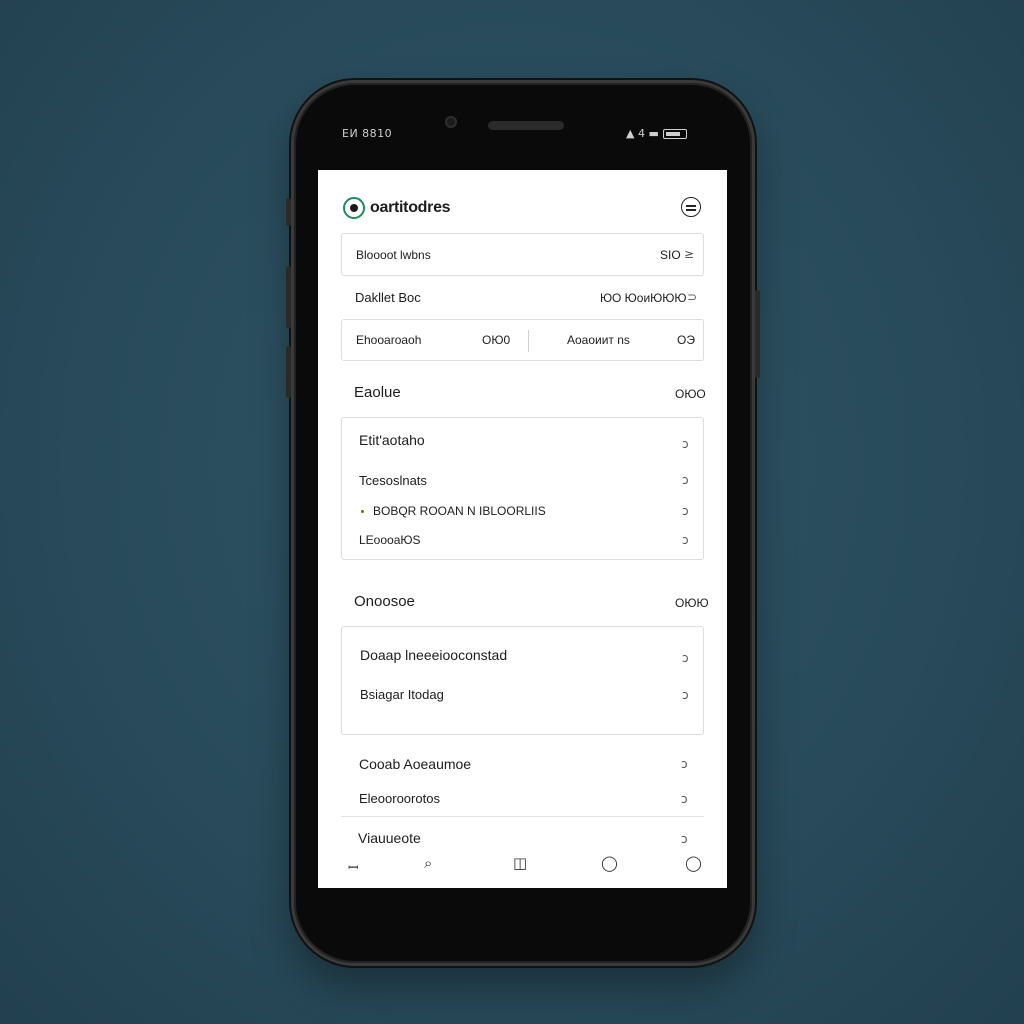 The height and width of the screenshot is (1024, 1024). What do you see at coordinates (642, 133) in the screenshot?
I see `status-signal: ▲ 4 ▬` at bounding box center [642, 133].